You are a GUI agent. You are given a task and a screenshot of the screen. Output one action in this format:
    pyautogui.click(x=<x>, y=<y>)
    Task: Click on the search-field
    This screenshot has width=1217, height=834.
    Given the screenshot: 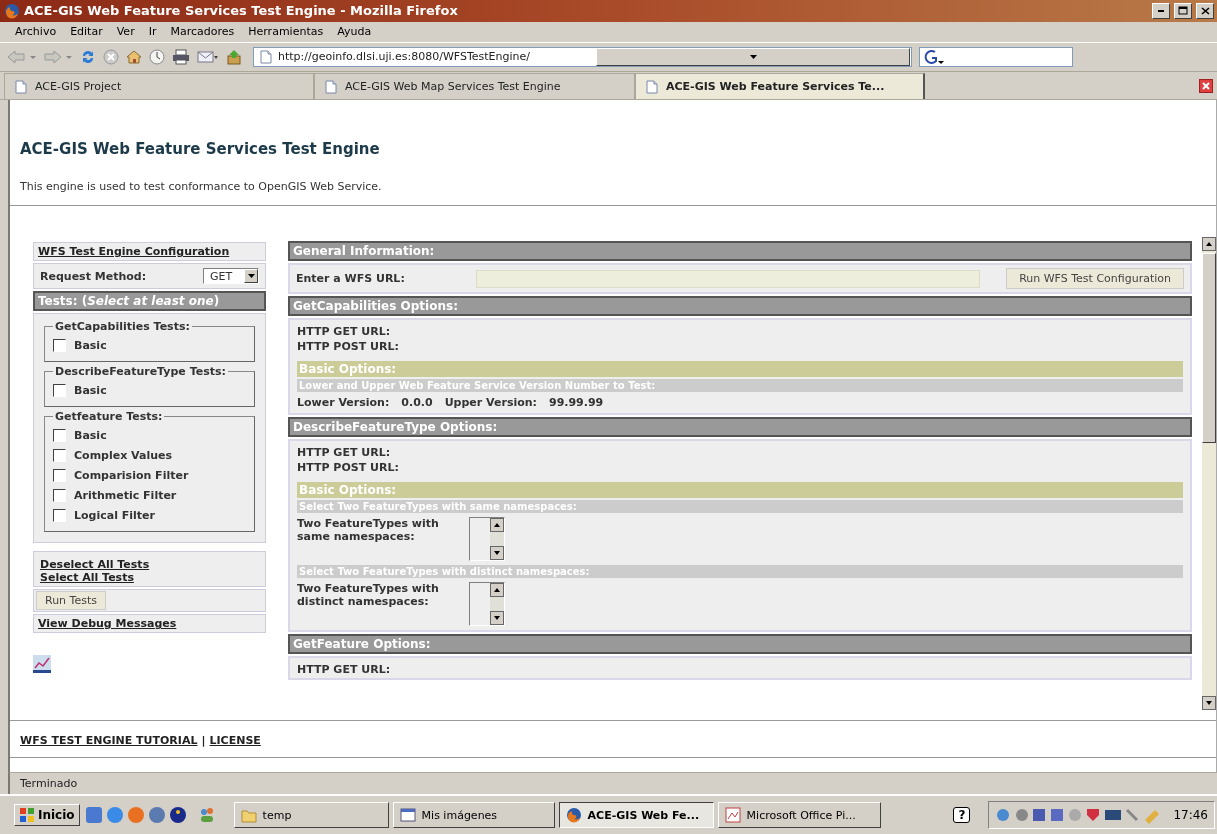 What is the action you would take?
    pyautogui.click(x=996, y=56)
    